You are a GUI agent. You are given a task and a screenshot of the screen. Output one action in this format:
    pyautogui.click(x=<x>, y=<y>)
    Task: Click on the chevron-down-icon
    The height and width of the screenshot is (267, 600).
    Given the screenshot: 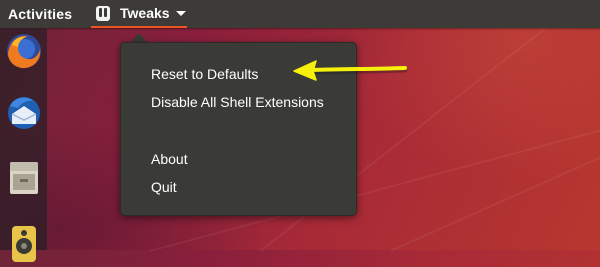 What is the action you would take?
    pyautogui.click(x=180, y=13)
    